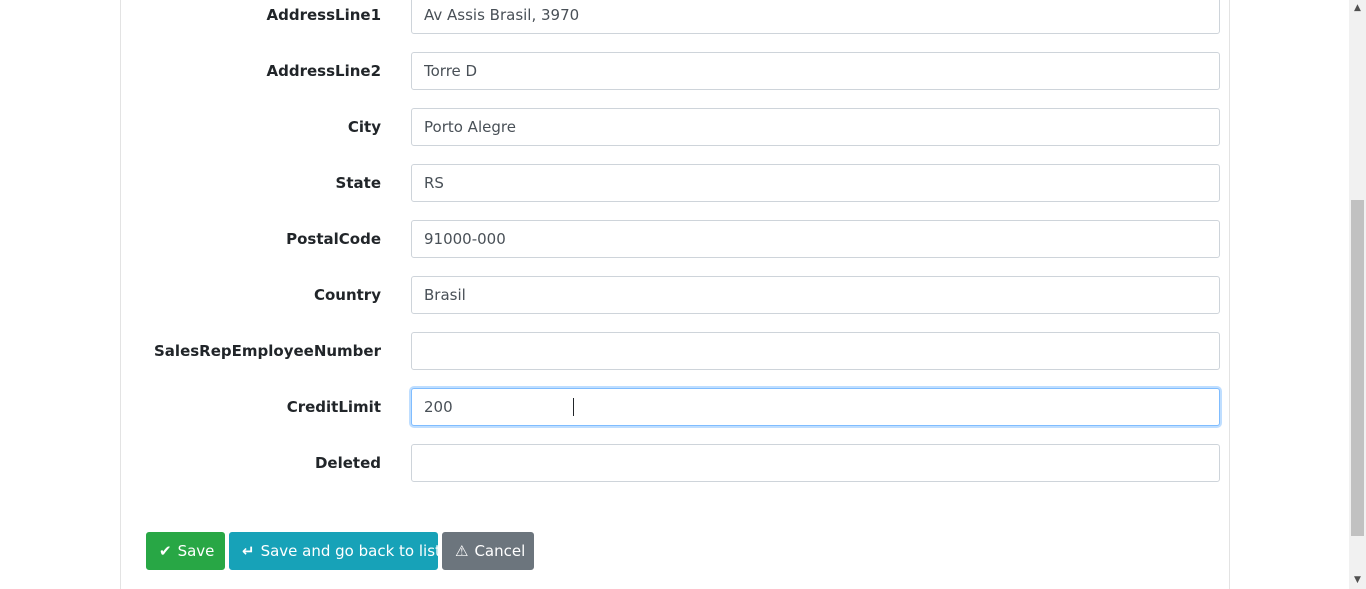 The width and height of the screenshot is (1366, 589). Describe the element at coordinates (165, 550) in the screenshot. I see `check-icon: ✔` at that location.